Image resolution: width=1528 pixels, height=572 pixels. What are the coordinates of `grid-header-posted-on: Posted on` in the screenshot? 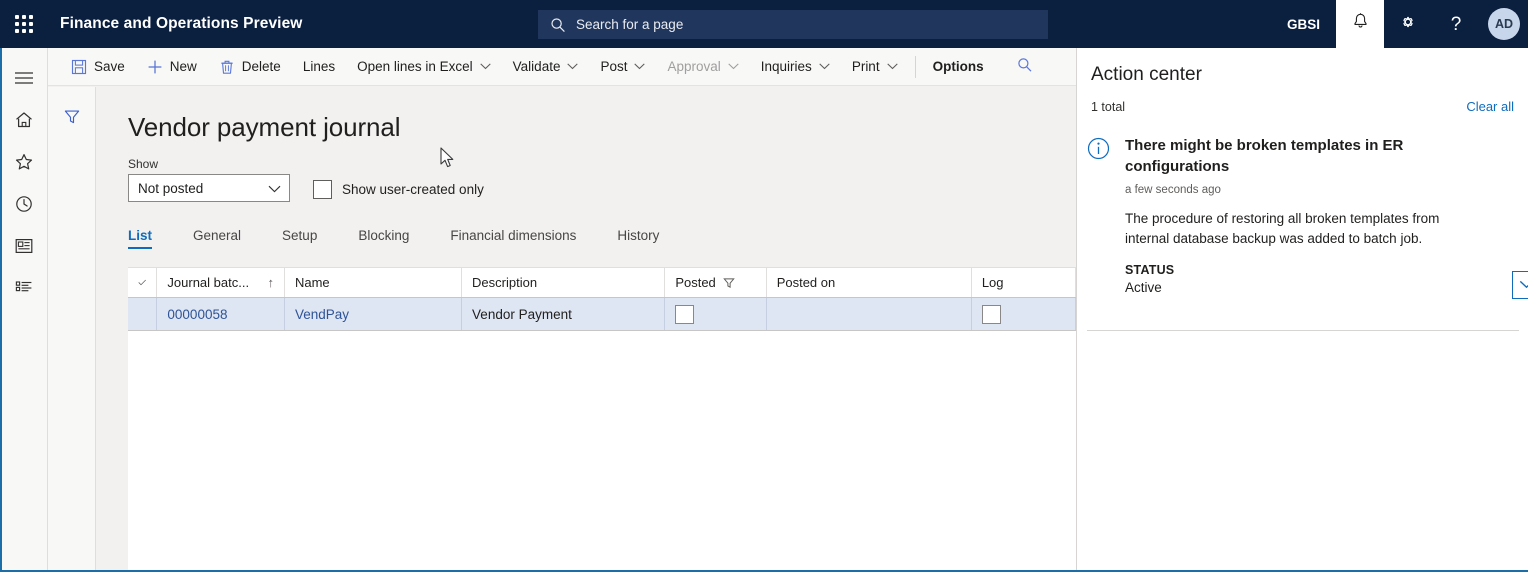 It's located at (869, 282).